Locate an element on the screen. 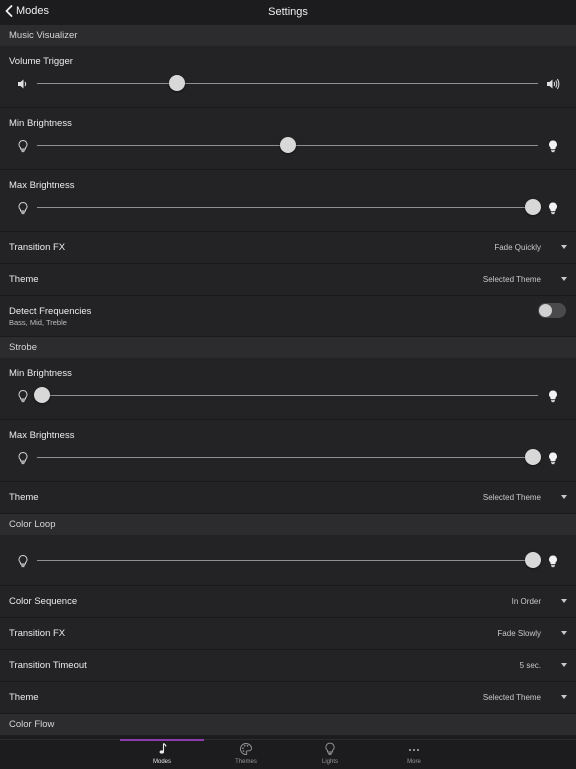 The height and width of the screenshot is (769, 576). mv-theme-label: Theme is located at coordinates (24, 279).